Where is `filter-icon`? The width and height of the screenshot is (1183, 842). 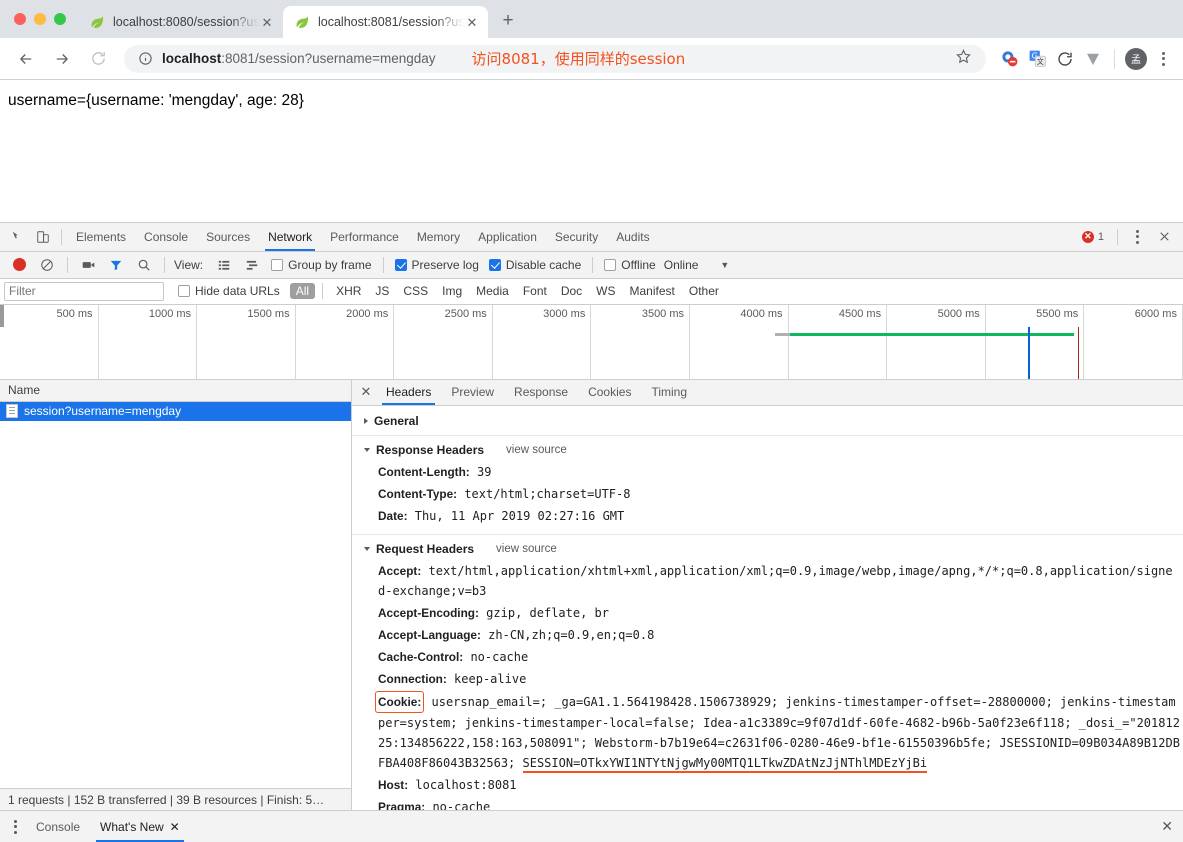 filter-icon is located at coordinates (116, 265).